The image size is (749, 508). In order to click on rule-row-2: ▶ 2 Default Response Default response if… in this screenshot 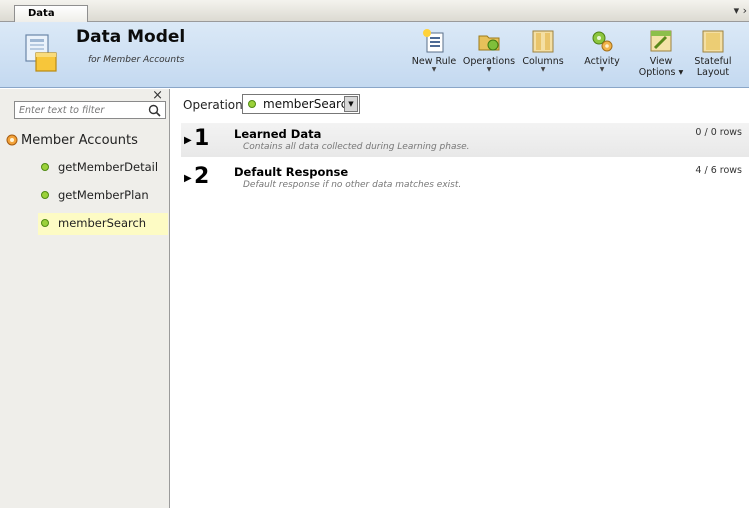, I will do `click(465, 178)`.